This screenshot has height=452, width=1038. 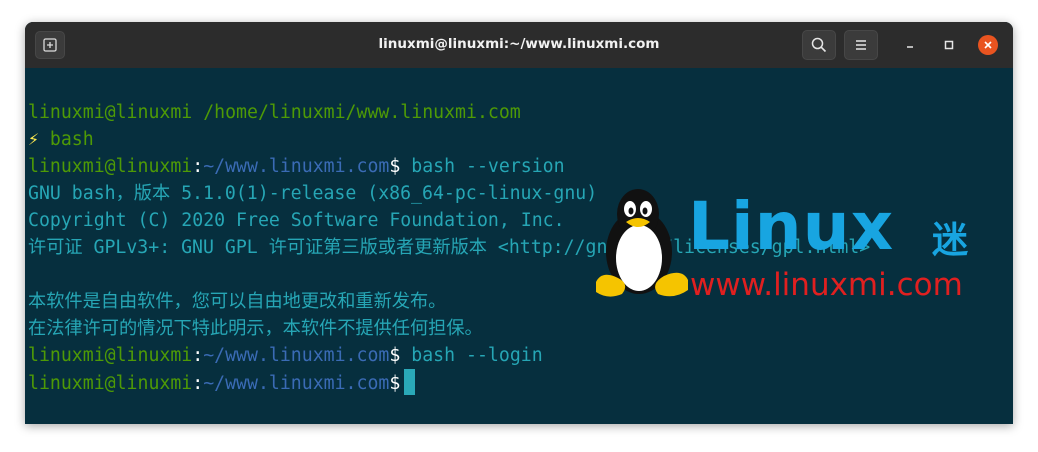 I want to click on watermark: Linux 迷 www.linuxmi.com, so click(x=802, y=246).